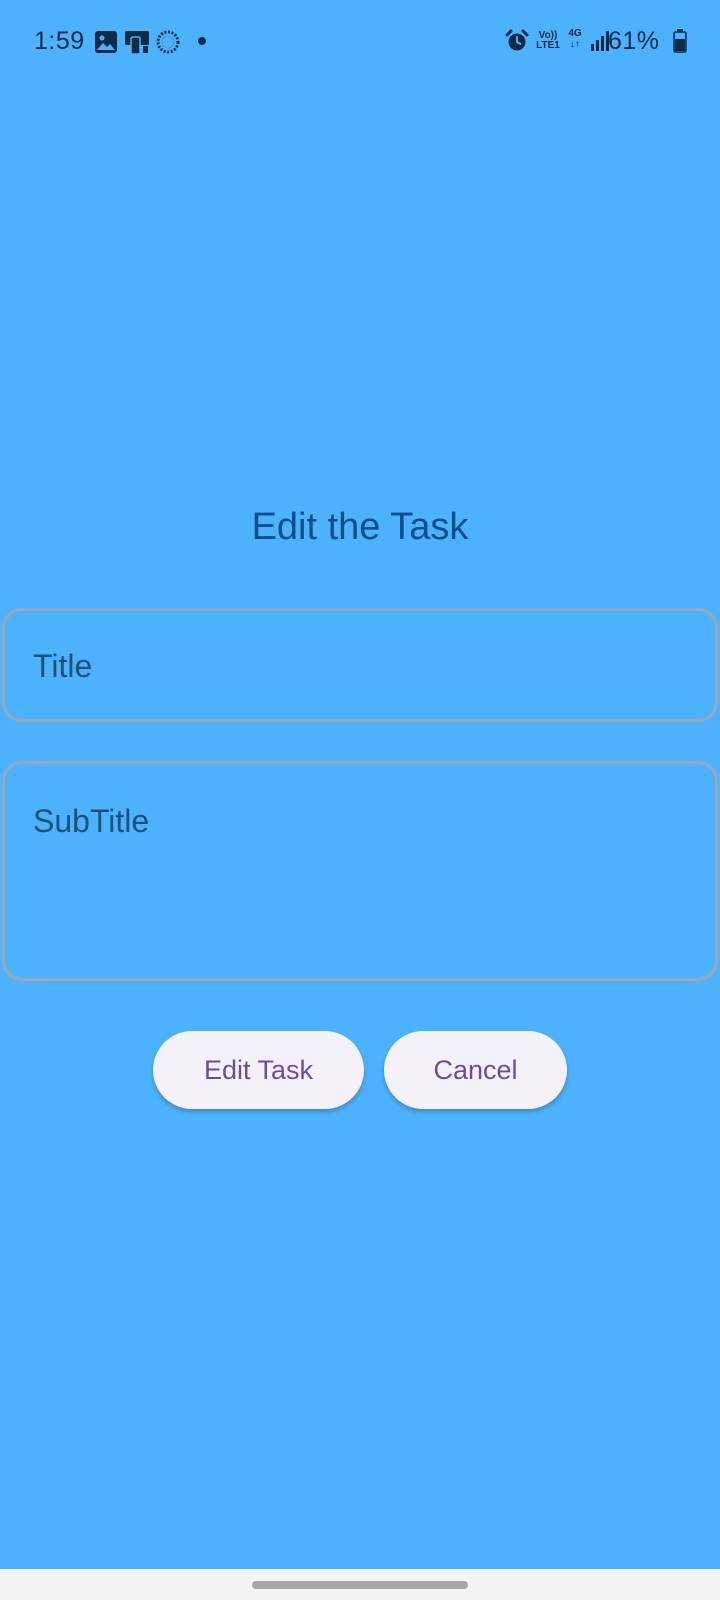 The image size is (720, 1600). I want to click on status-time: 1:59, so click(59, 41).